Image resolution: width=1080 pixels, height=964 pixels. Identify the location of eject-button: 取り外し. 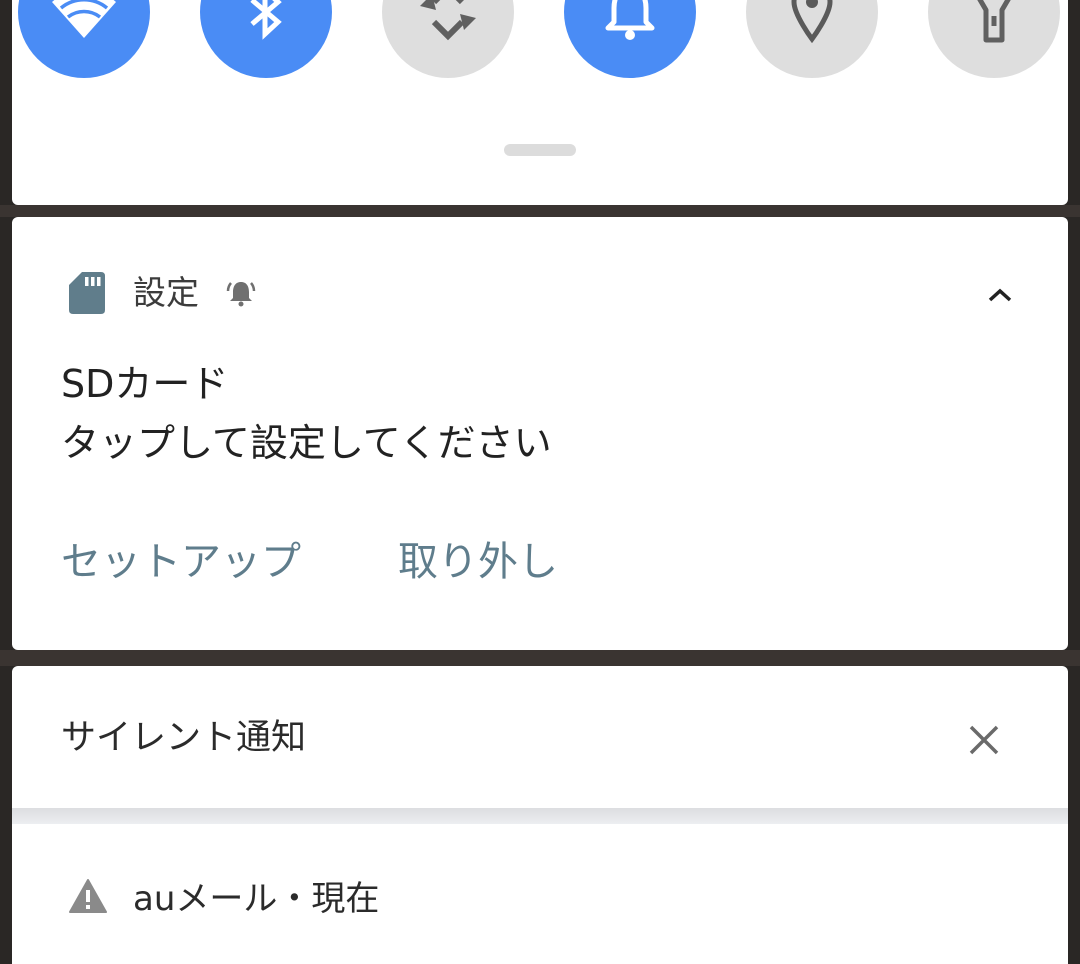
(478, 562).